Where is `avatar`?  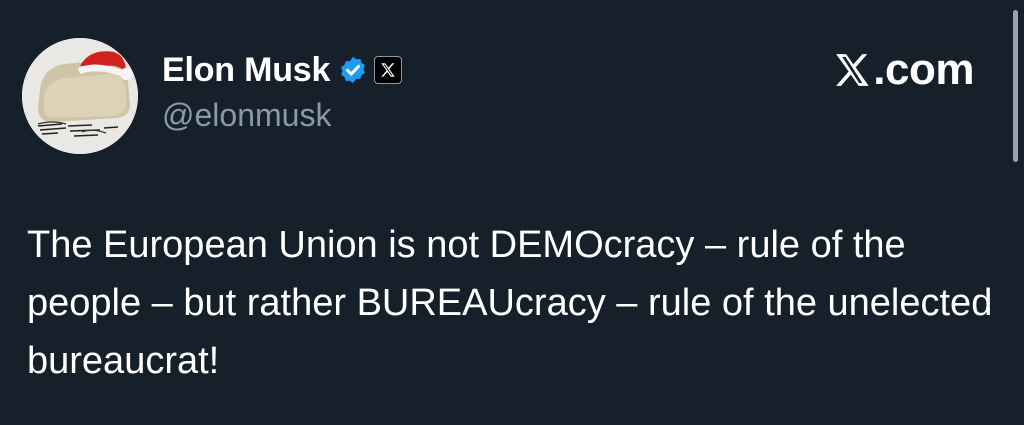
avatar is located at coordinates (80, 96).